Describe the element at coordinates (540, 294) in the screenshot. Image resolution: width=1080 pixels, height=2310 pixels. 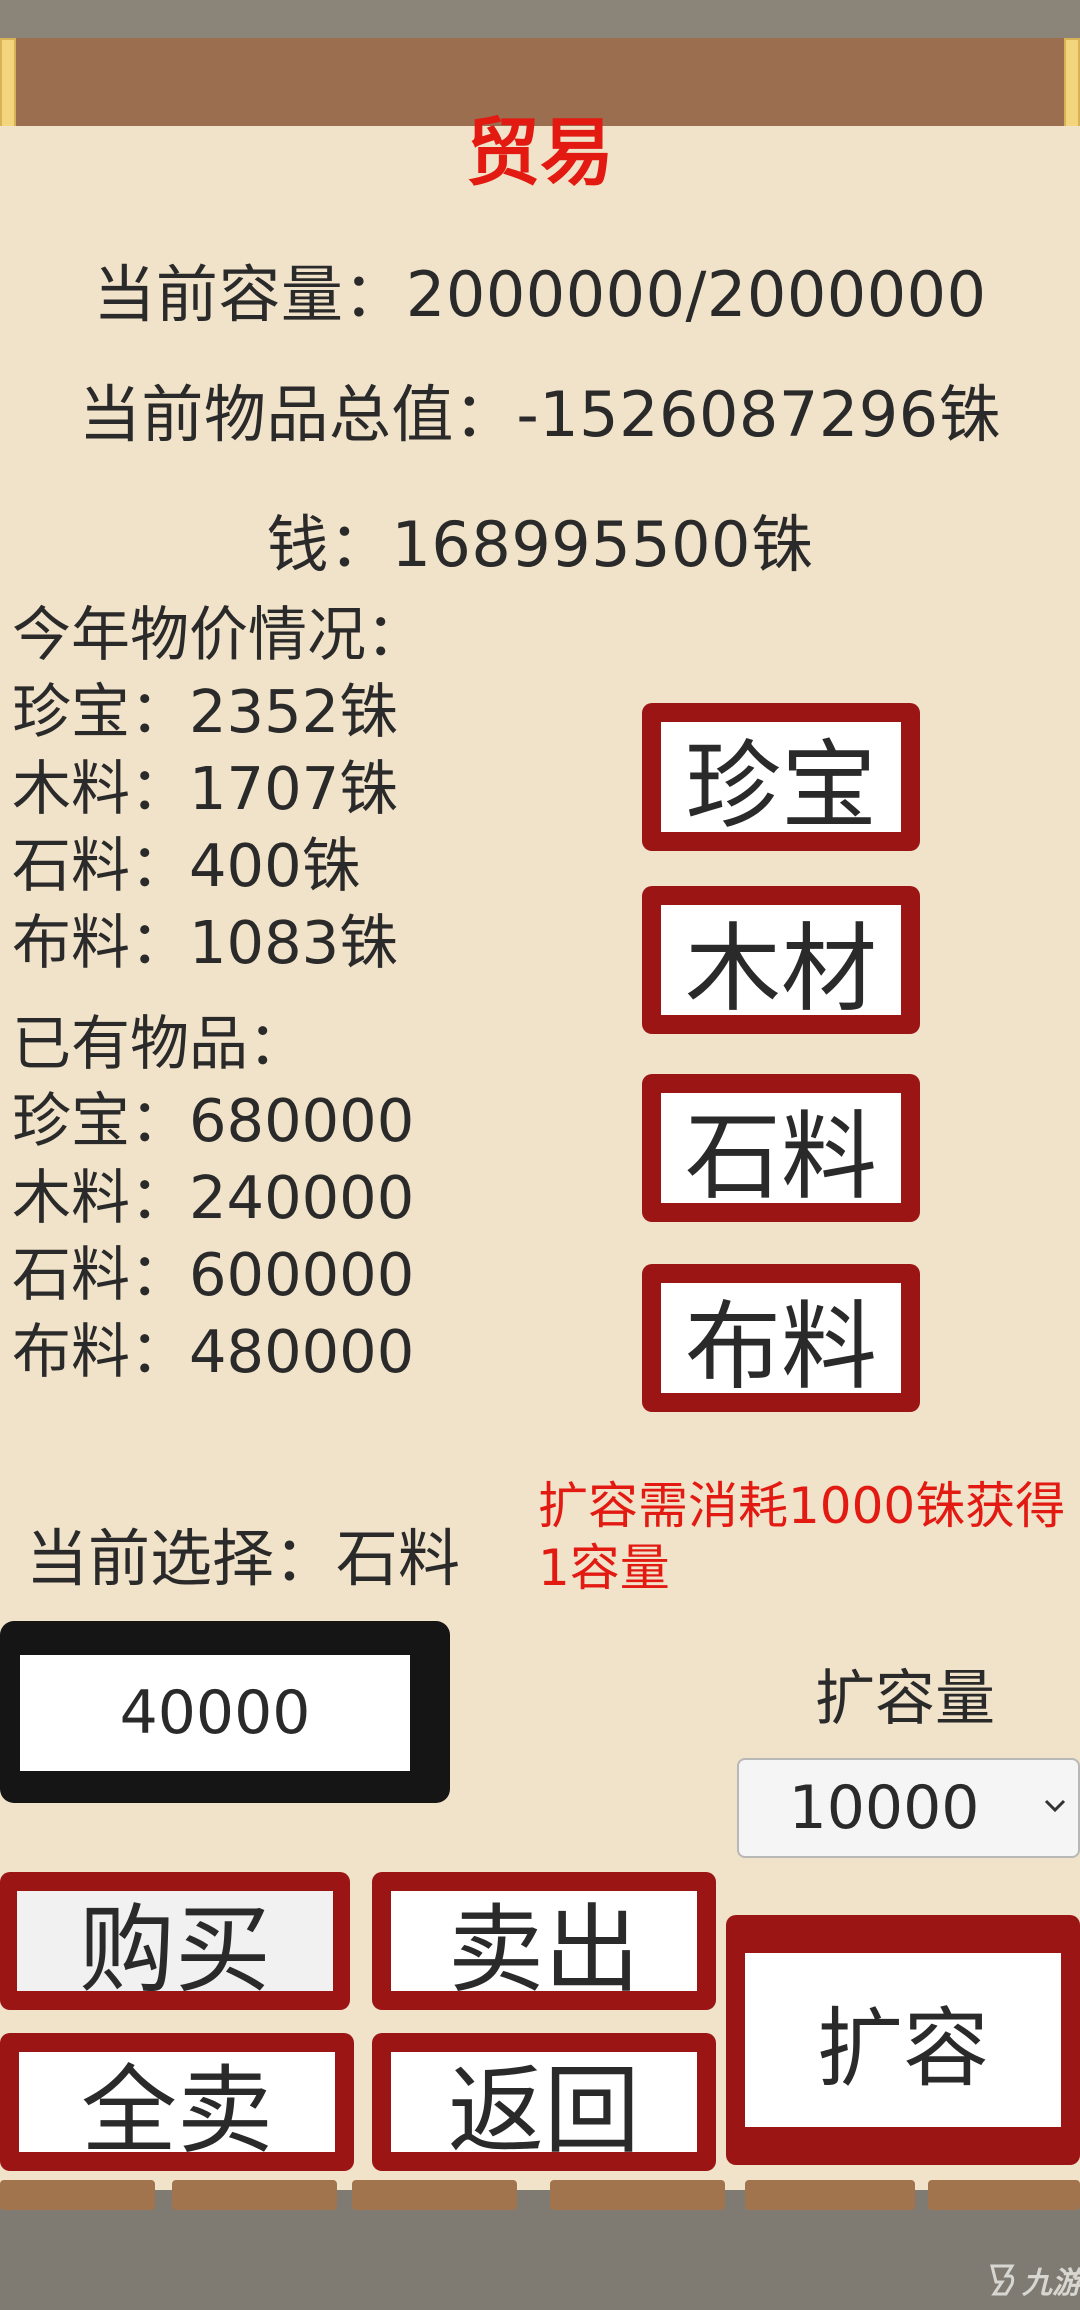
I see `capacity-text: 当前容量：2000000/2000000` at that location.